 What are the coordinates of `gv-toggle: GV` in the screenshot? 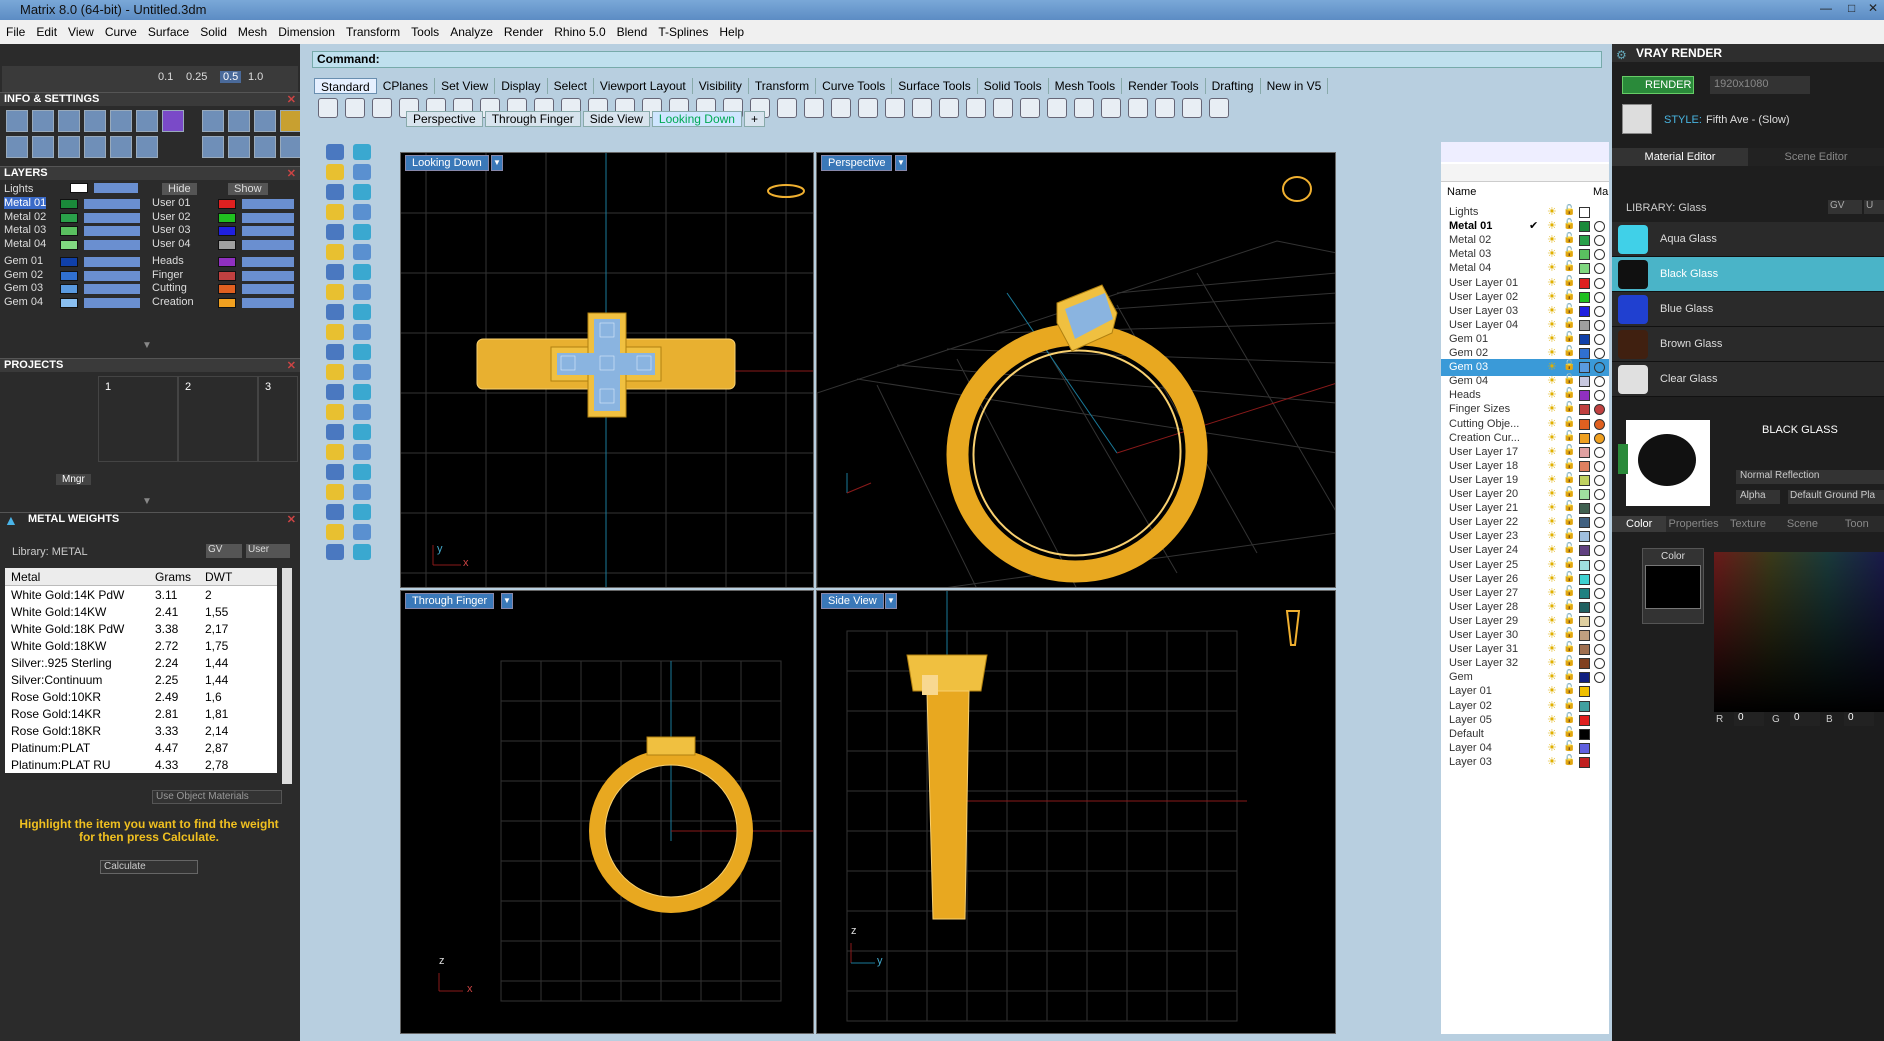 It's located at (224, 551).